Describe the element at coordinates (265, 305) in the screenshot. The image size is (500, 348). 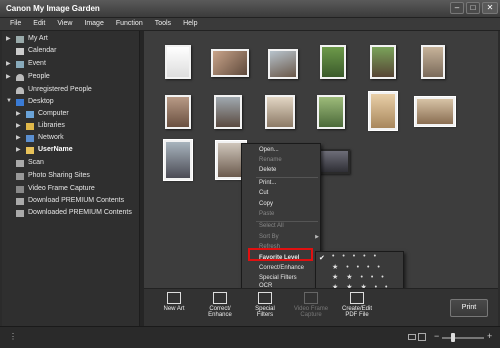
I see `special-filters-button: Special Filters` at that location.